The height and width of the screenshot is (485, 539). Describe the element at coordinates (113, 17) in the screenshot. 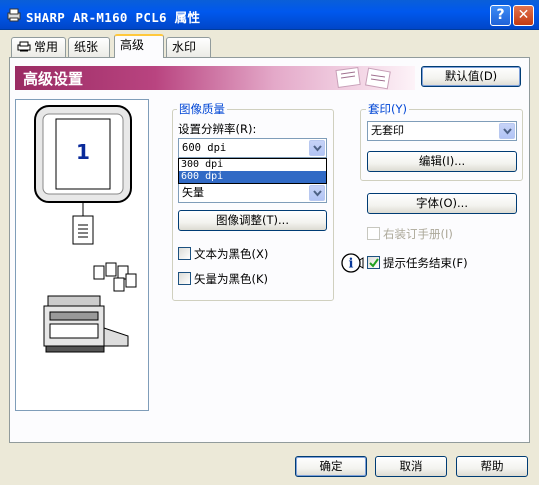

I see `window-title: SHARP AR-M160 PCL6 属性` at that location.